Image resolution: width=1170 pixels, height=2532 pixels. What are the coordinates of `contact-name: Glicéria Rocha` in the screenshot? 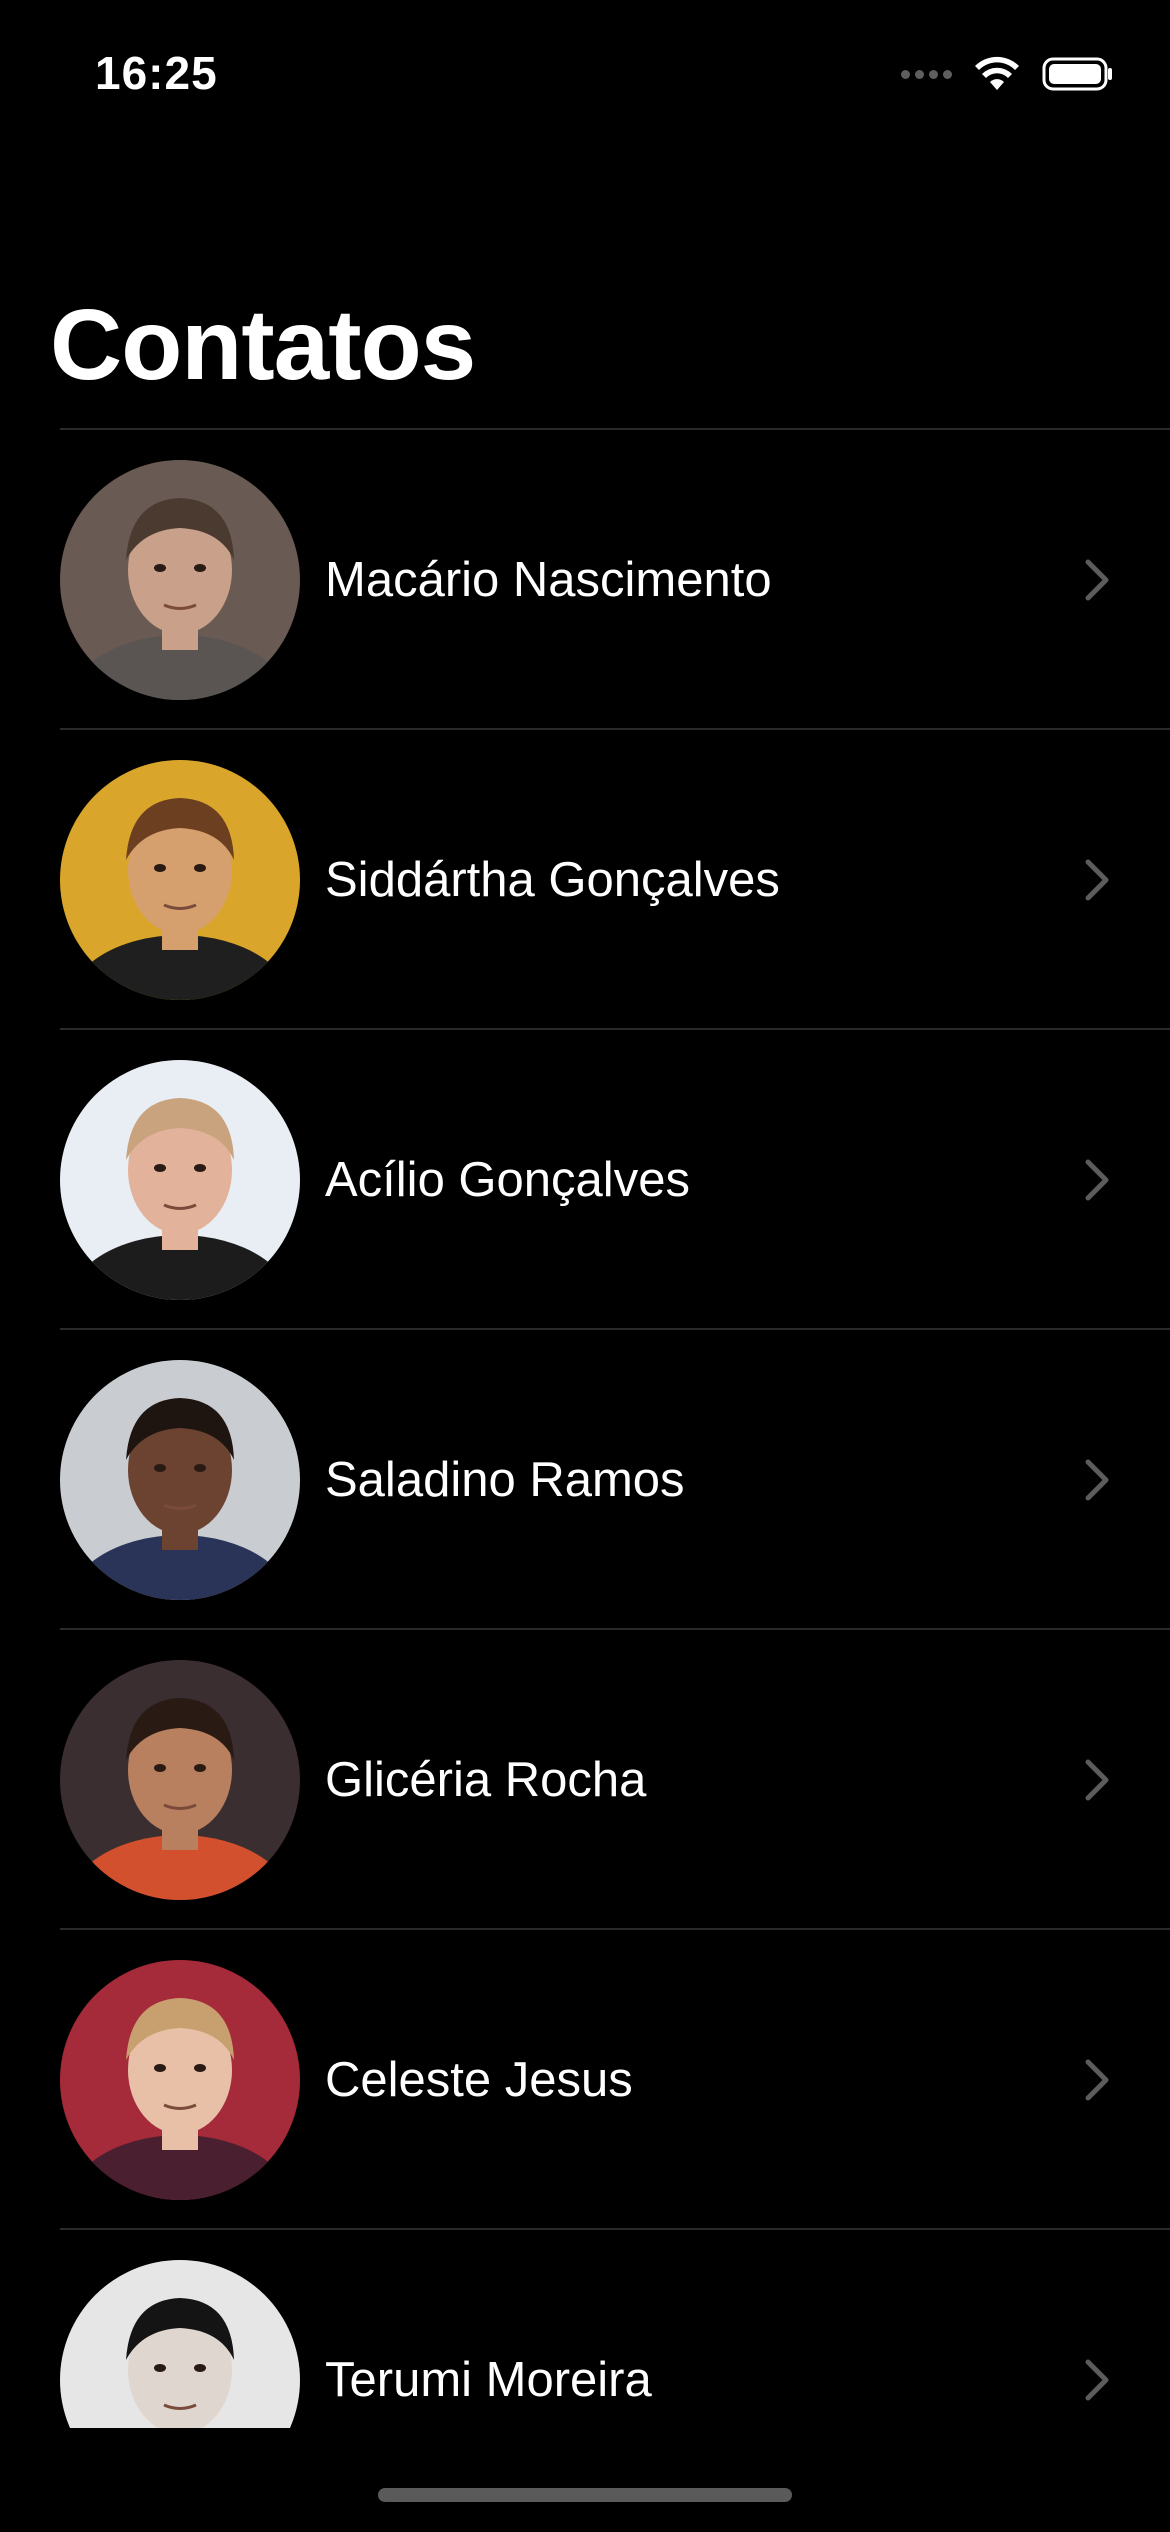 It's located at (486, 1780).